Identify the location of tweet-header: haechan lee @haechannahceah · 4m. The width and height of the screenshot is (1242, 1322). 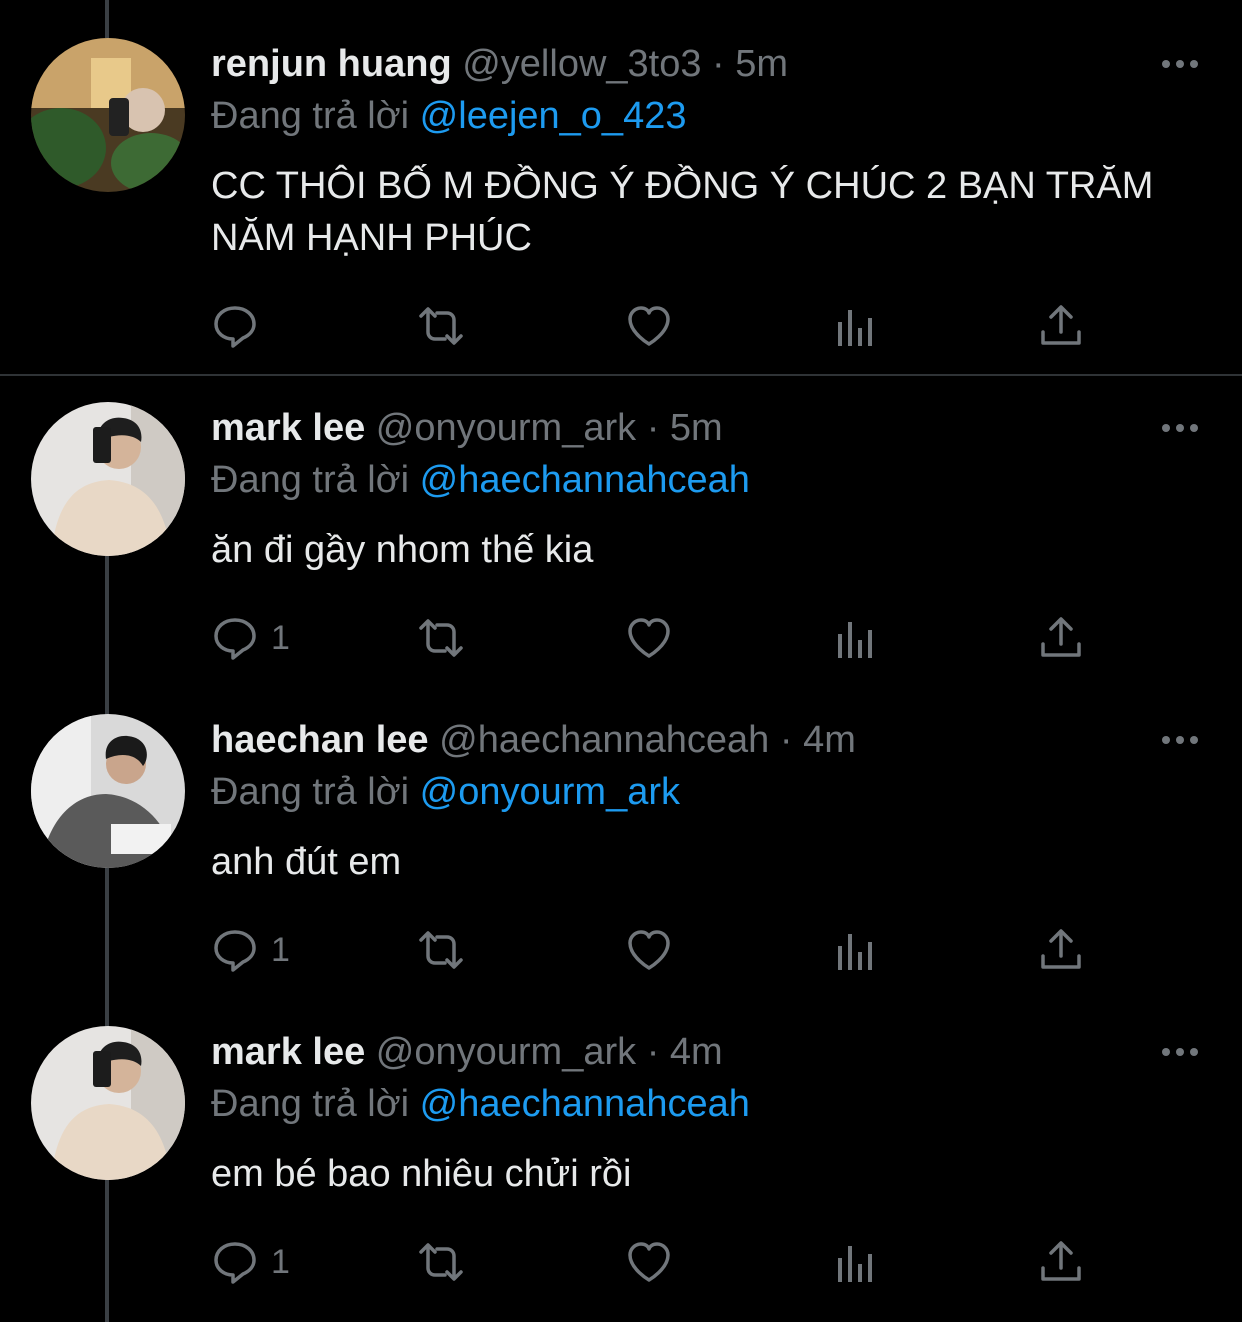
(533, 740).